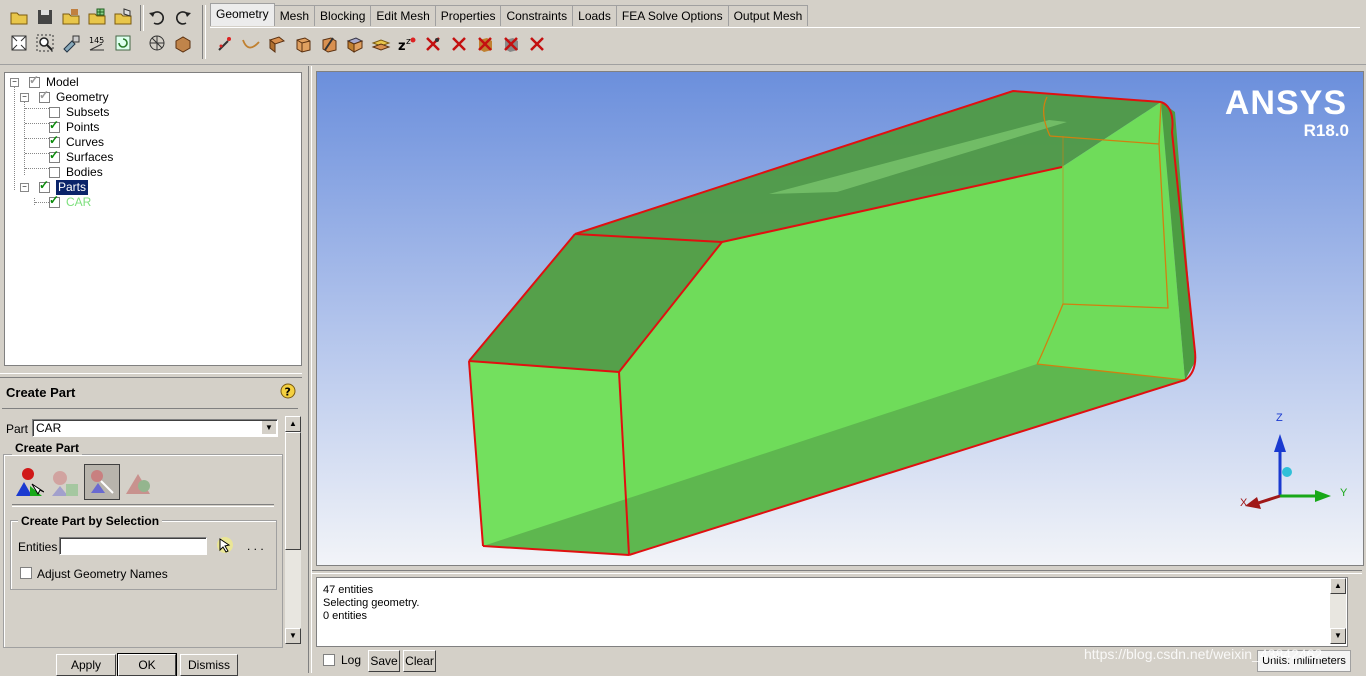 This screenshot has height=676, width=1366. I want to click on tab-edit-mesh: Edit Mesh, so click(403, 15).